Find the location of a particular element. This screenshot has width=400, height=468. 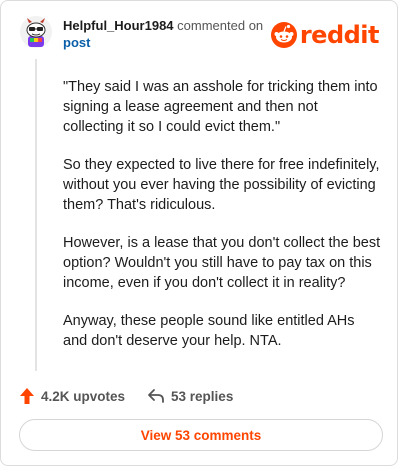

reddit-logo: reddit is located at coordinates (325, 35).